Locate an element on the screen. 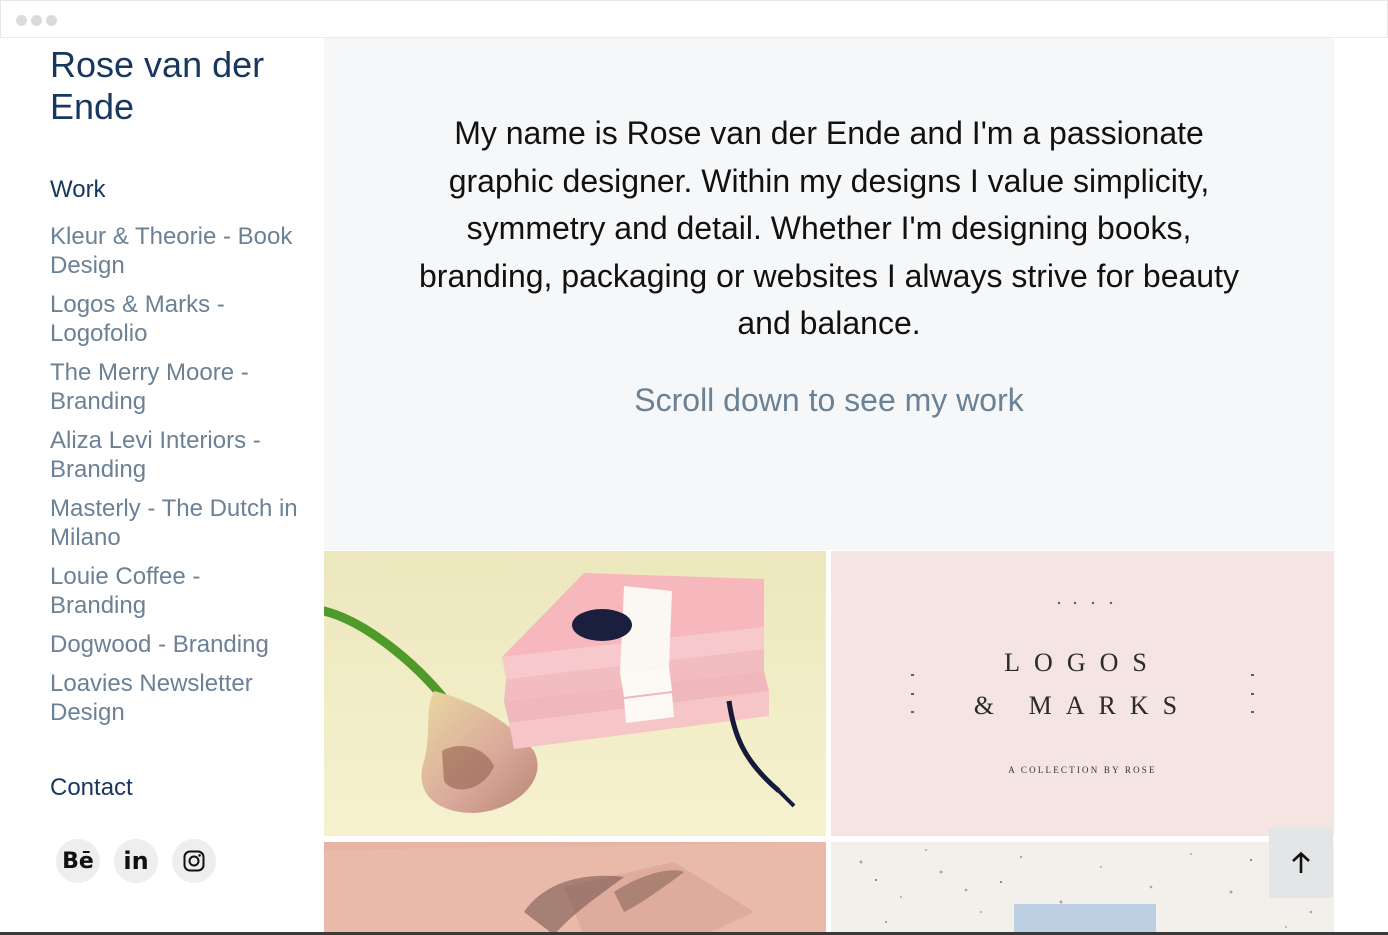 This screenshot has width=1388, height=935. project-link-loavies: Loavies Newsletter Design is located at coordinates (175, 698).